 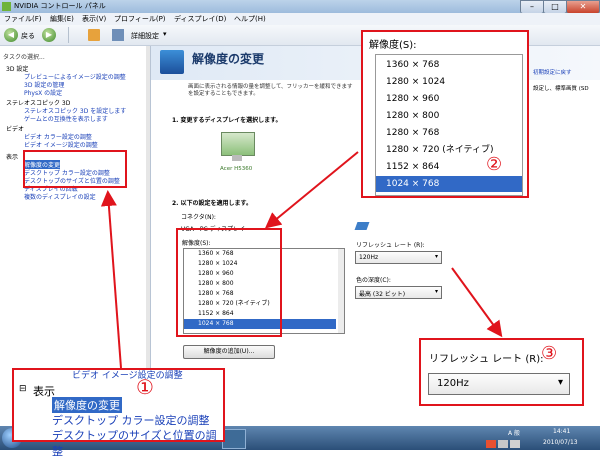 What do you see at coordinates (477, 302) in the screenshot?
I see `arrow-refresh-to-callout3` at bounding box center [477, 302].